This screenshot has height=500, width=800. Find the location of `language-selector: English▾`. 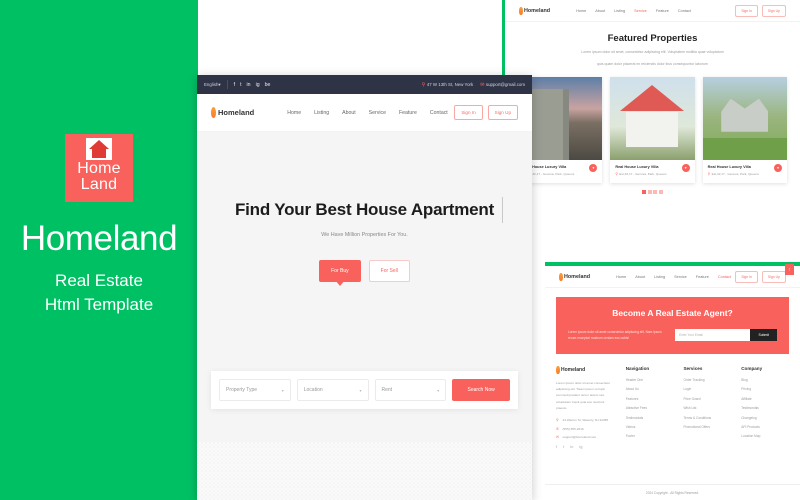

language-selector: English▾ is located at coordinates (212, 85).